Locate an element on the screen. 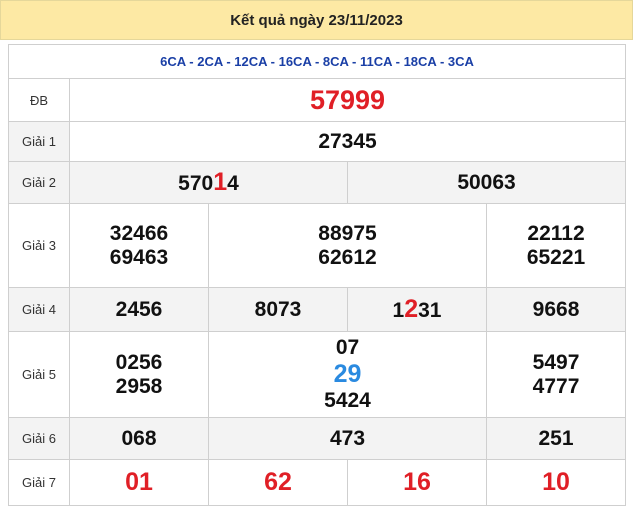  g6-number-3: 251 is located at coordinates (556, 438).